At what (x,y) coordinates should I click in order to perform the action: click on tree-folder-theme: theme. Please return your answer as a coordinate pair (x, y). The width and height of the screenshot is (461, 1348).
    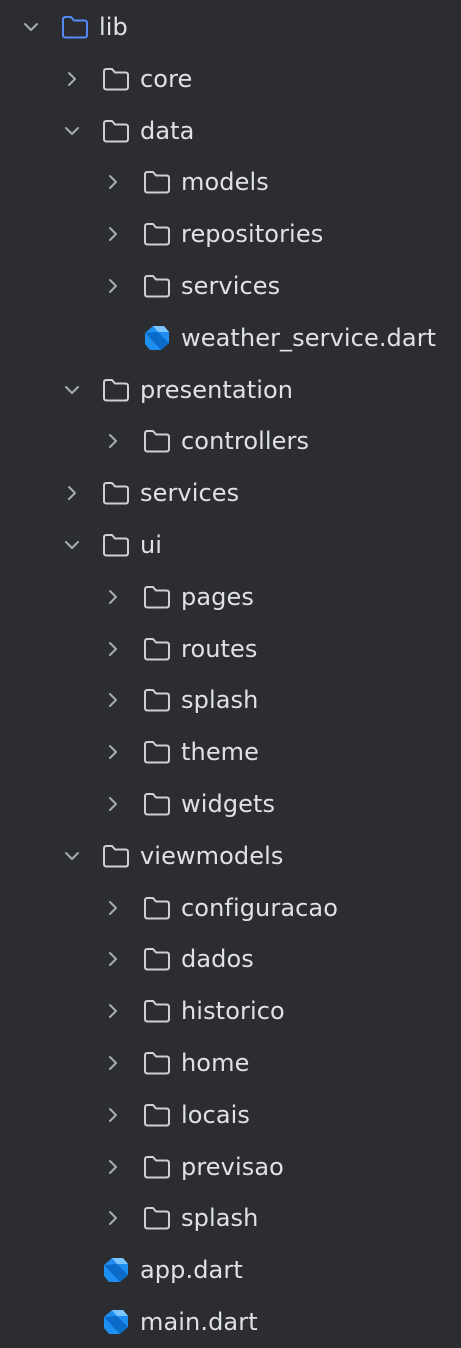
    Looking at the image, I should click on (230, 752).